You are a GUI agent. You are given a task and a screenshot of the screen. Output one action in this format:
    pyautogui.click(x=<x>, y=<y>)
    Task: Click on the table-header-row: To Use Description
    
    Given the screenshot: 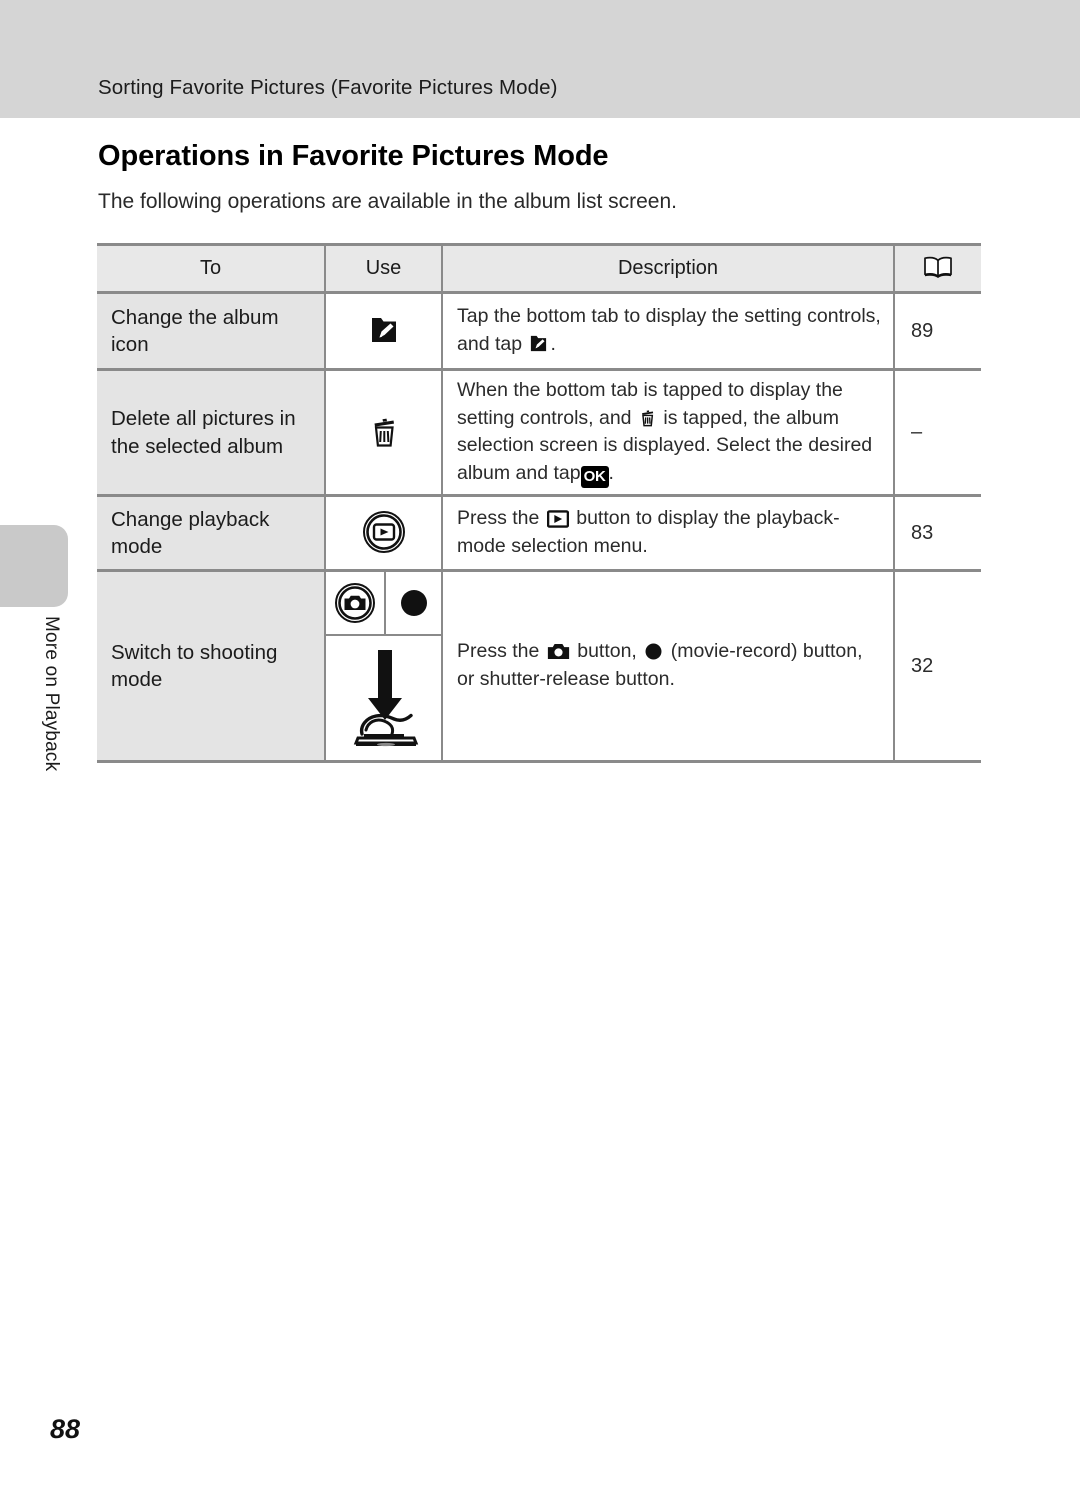 What is the action you would take?
    pyautogui.click(x=539, y=268)
    